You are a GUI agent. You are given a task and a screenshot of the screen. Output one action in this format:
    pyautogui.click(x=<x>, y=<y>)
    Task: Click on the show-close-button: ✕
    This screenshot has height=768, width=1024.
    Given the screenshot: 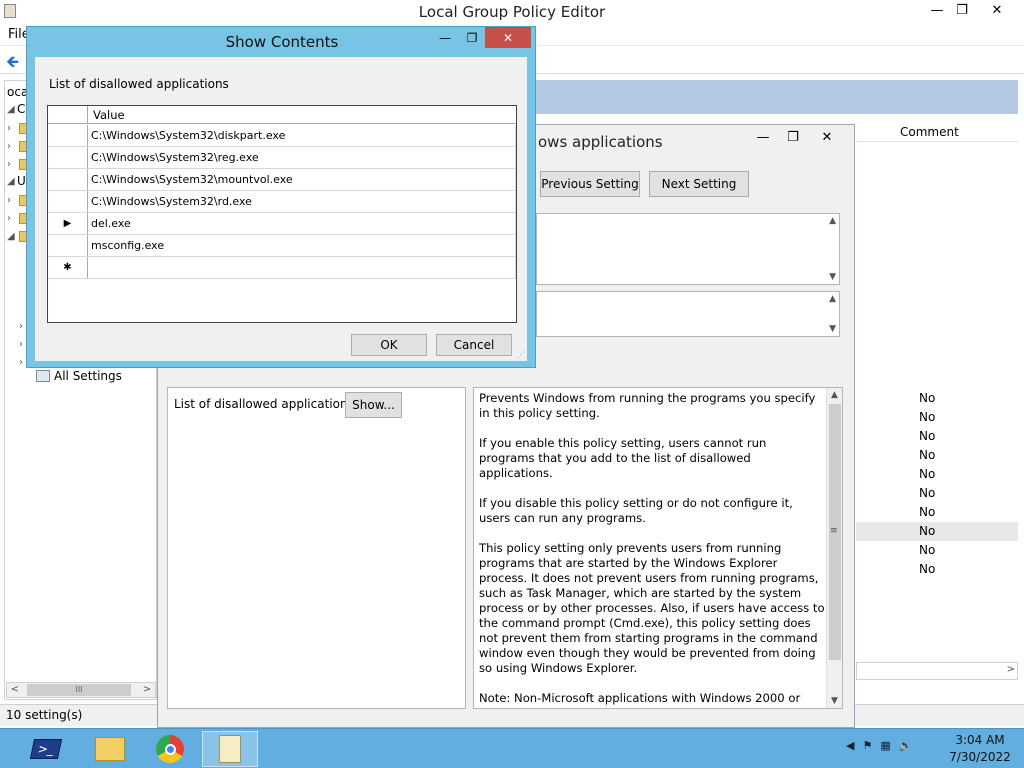 What is the action you would take?
    pyautogui.click(x=508, y=37)
    